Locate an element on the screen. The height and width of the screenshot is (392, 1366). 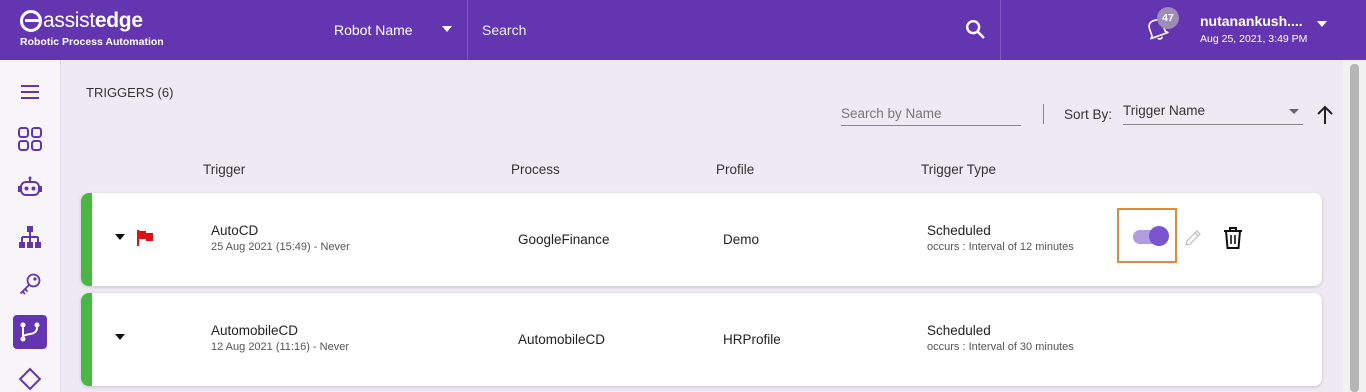
logo-text-light: assist is located at coordinates (69, 20).